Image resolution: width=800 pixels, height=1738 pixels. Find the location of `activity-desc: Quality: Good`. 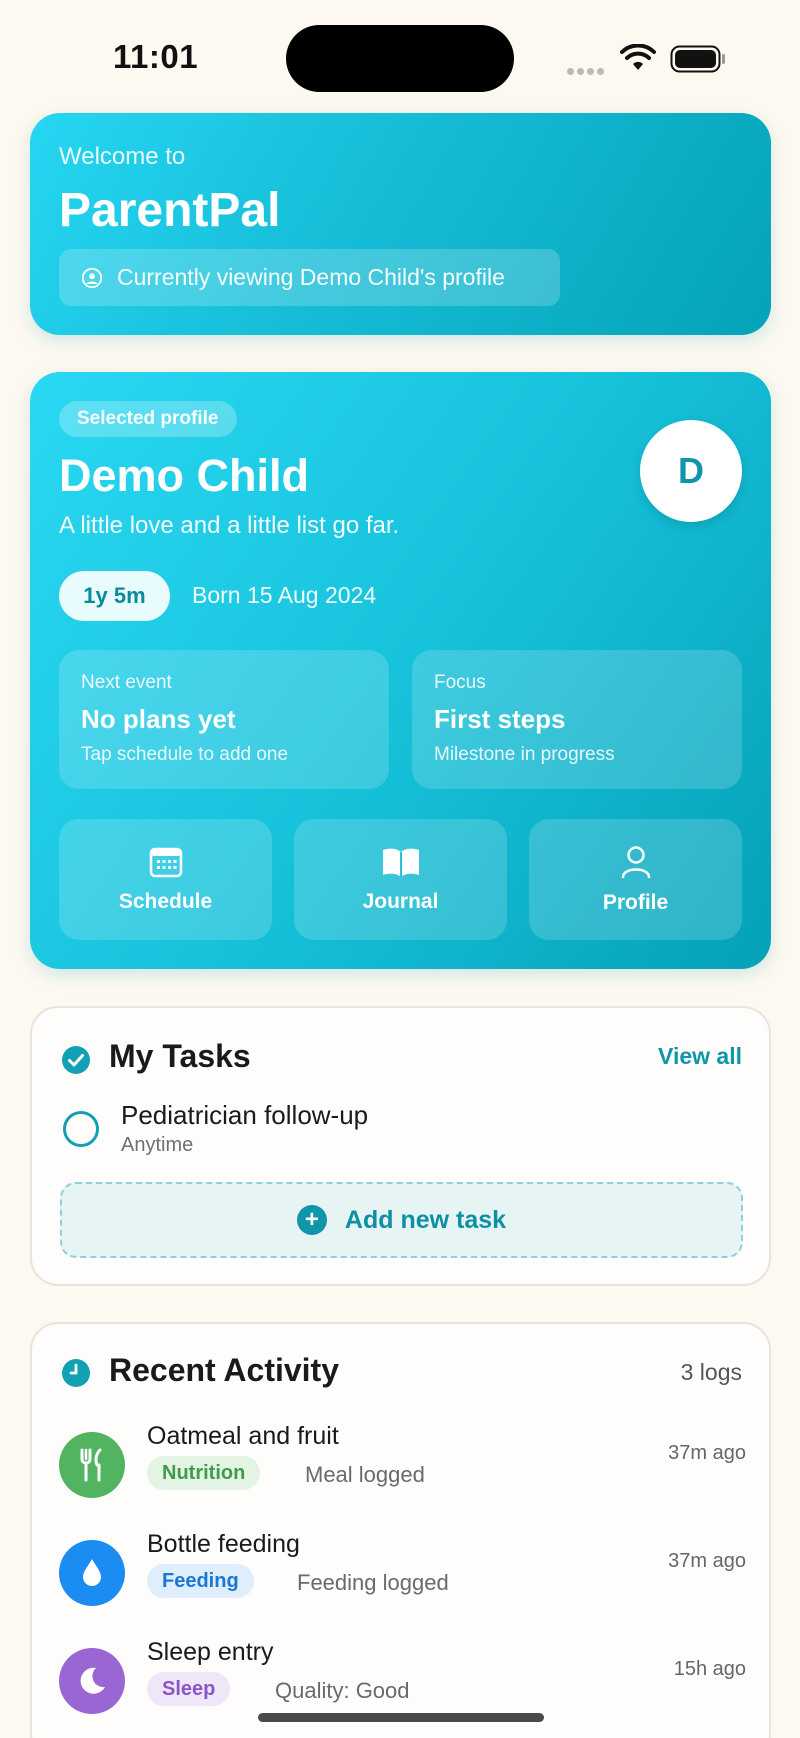

activity-desc: Quality: Good is located at coordinates (342, 1690).